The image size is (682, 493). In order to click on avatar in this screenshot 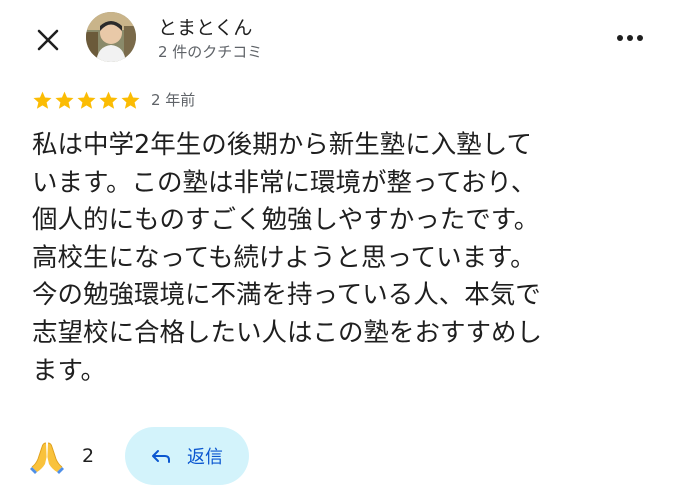, I will do `click(111, 37)`.